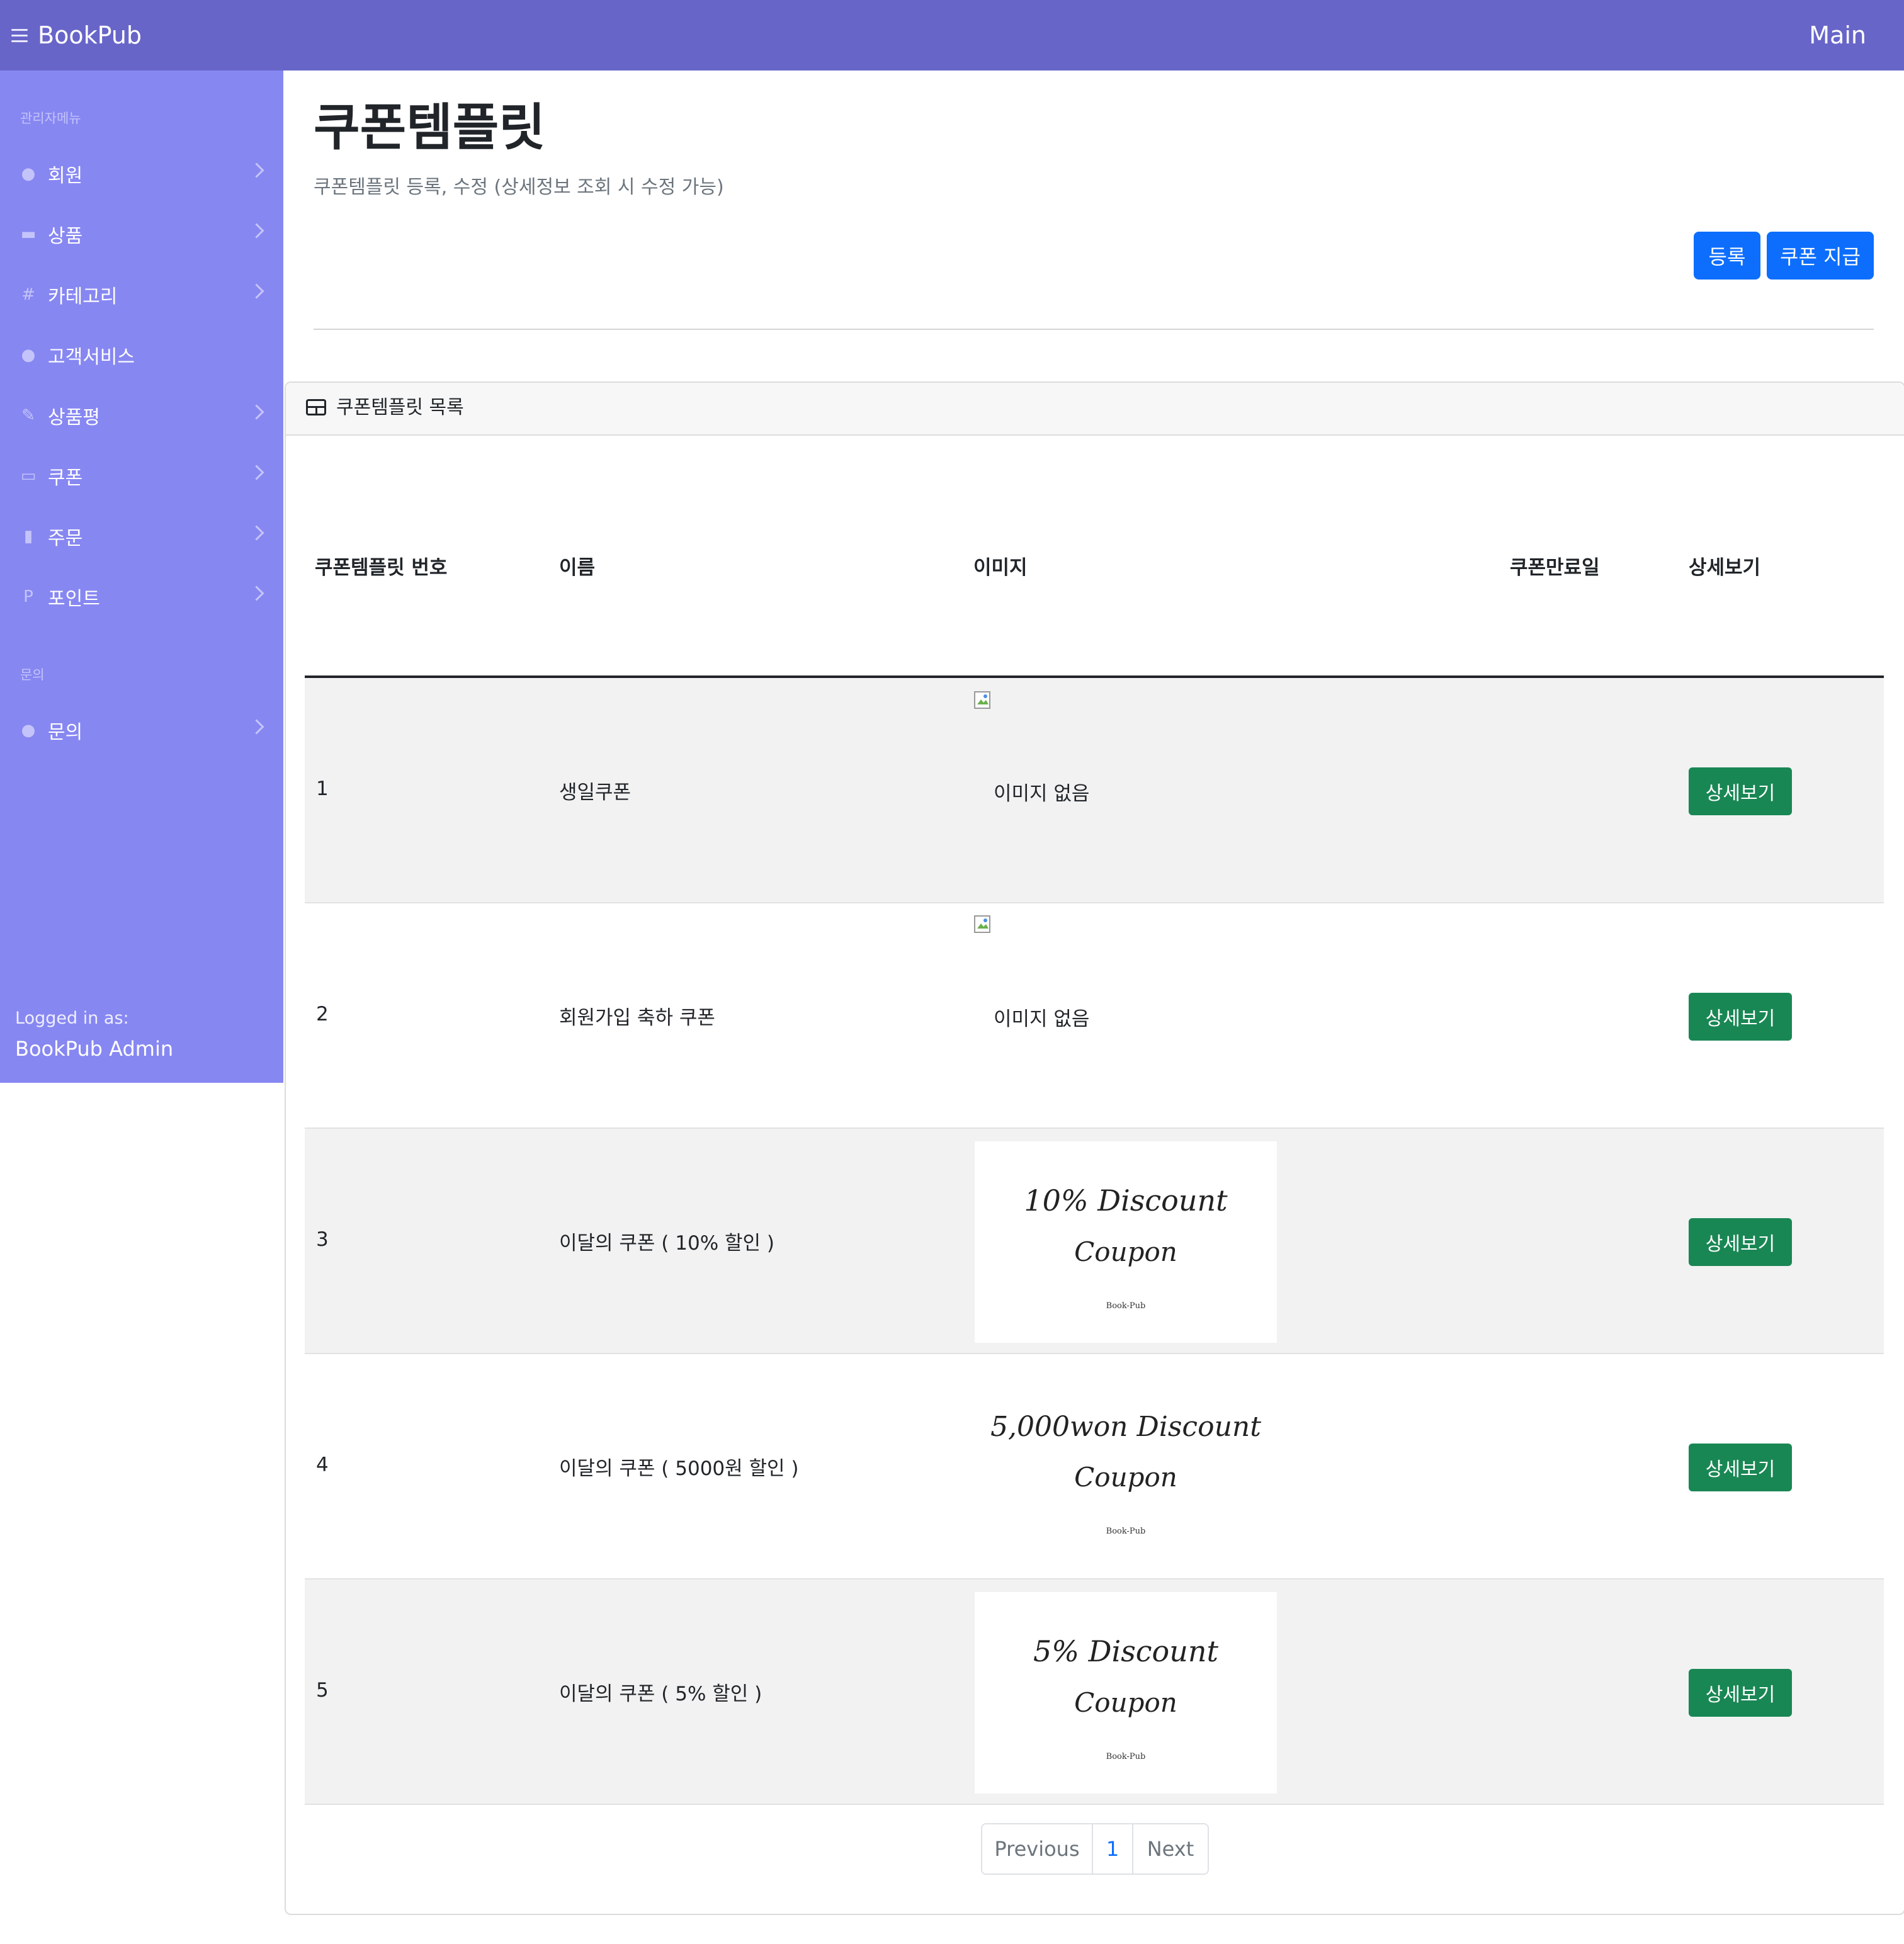 The width and height of the screenshot is (1904, 1944). Describe the element at coordinates (679, 1468) in the screenshot. I see `cell-name: 이달의 쿠폰 ( 5000원 할인 )` at that location.